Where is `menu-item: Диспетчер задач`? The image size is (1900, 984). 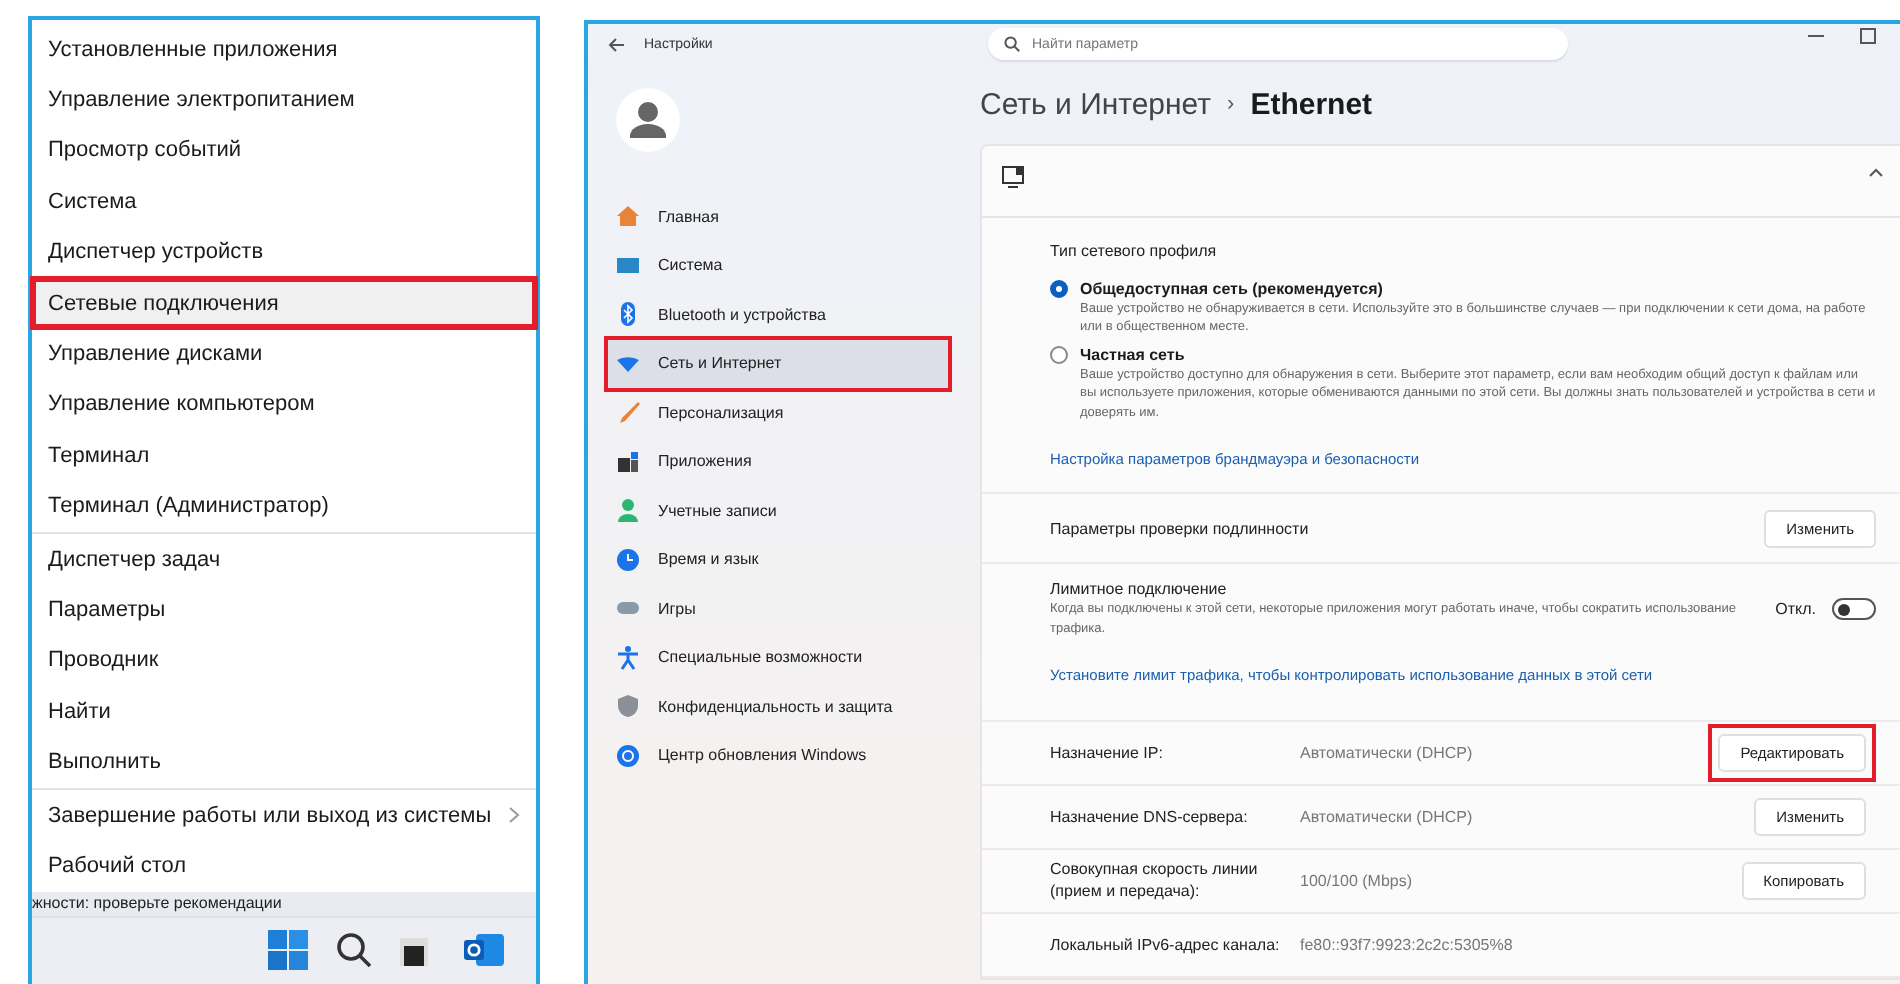
menu-item: Диспетчер задач is located at coordinates (284, 559).